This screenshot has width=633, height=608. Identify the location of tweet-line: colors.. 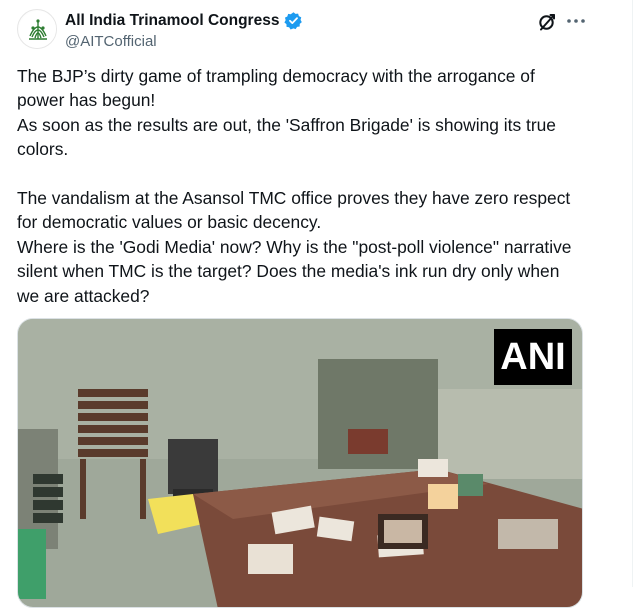
(43, 149).